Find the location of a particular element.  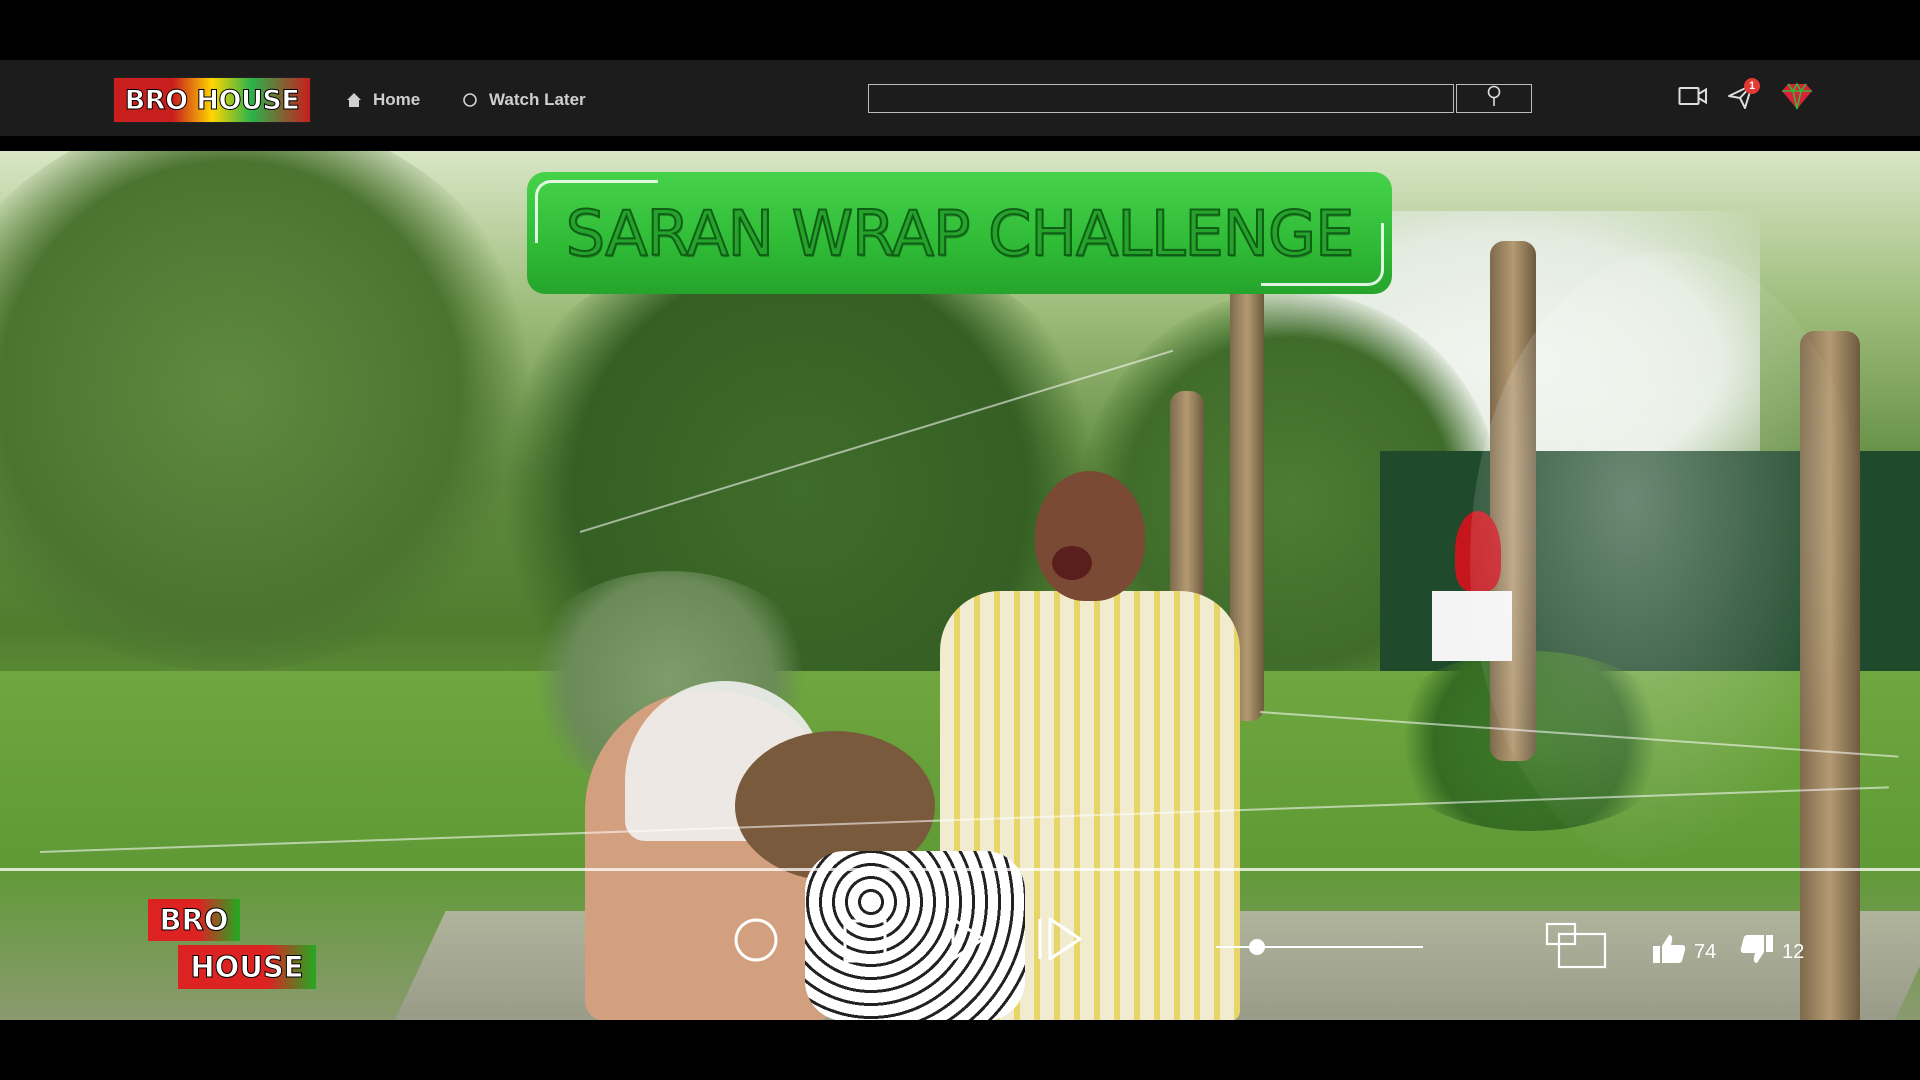

letterbox-top is located at coordinates (960, 30).